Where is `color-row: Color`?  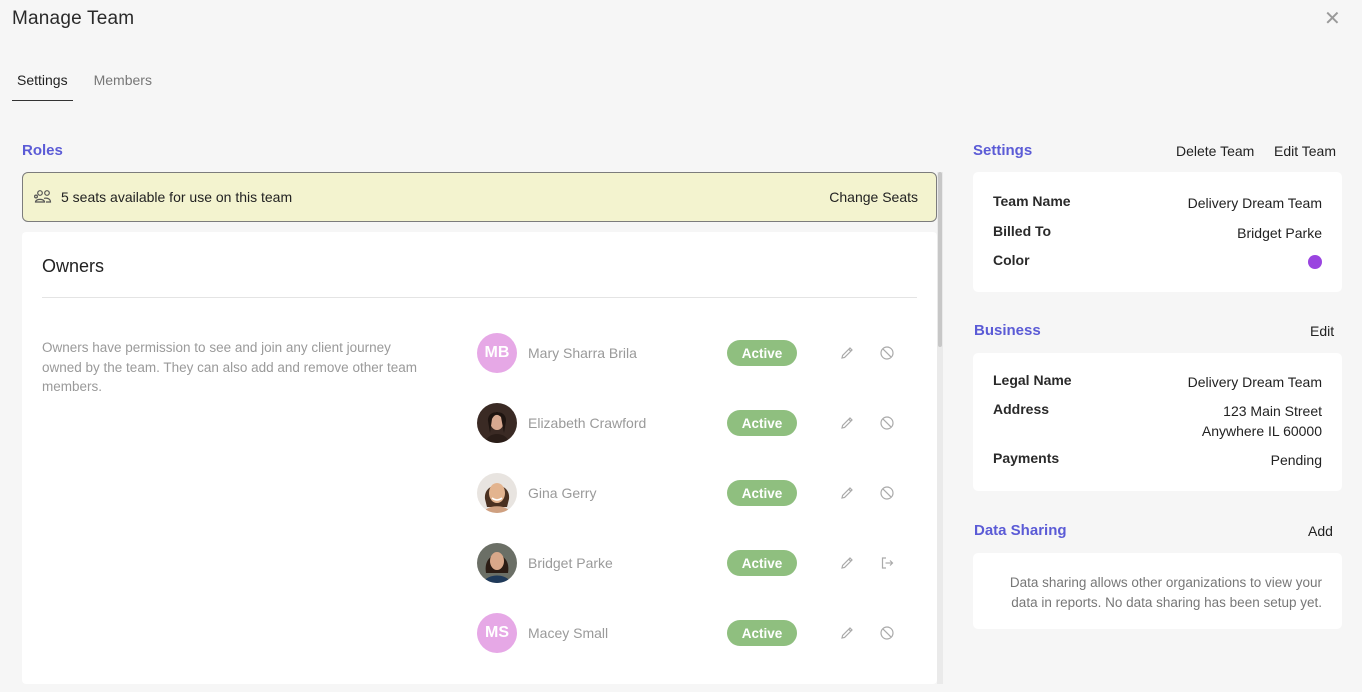 color-row: Color is located at coordinates (1157, 260).